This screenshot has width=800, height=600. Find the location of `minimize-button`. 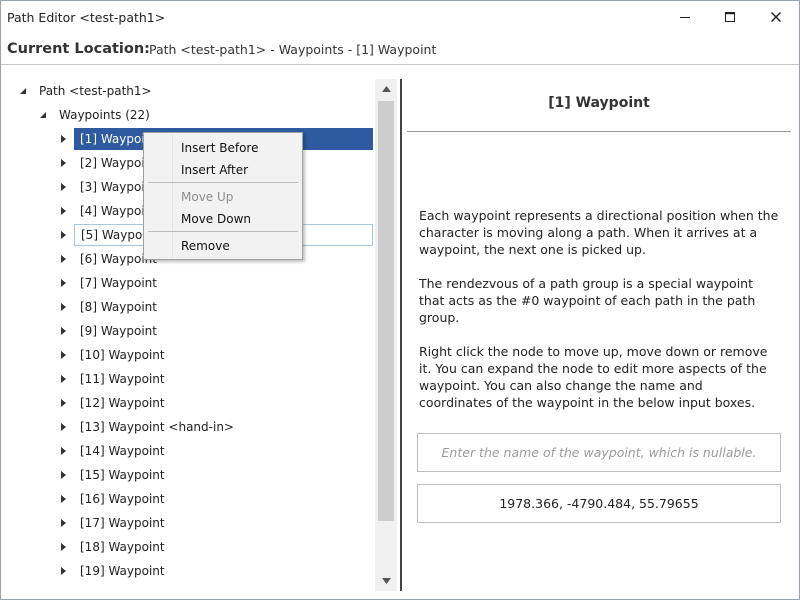

minimize-button is located at coordinates (685, 17).